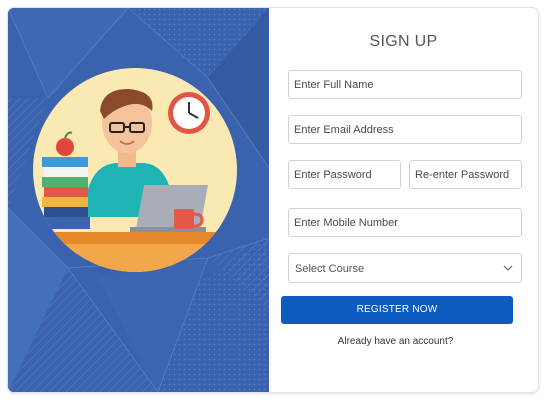 The height and width of the screenshot is (404, 553). What do you see at coordinates (465, 174) in the screenshot?
I see `reenter-password-input` at bounding box center [465, 174].